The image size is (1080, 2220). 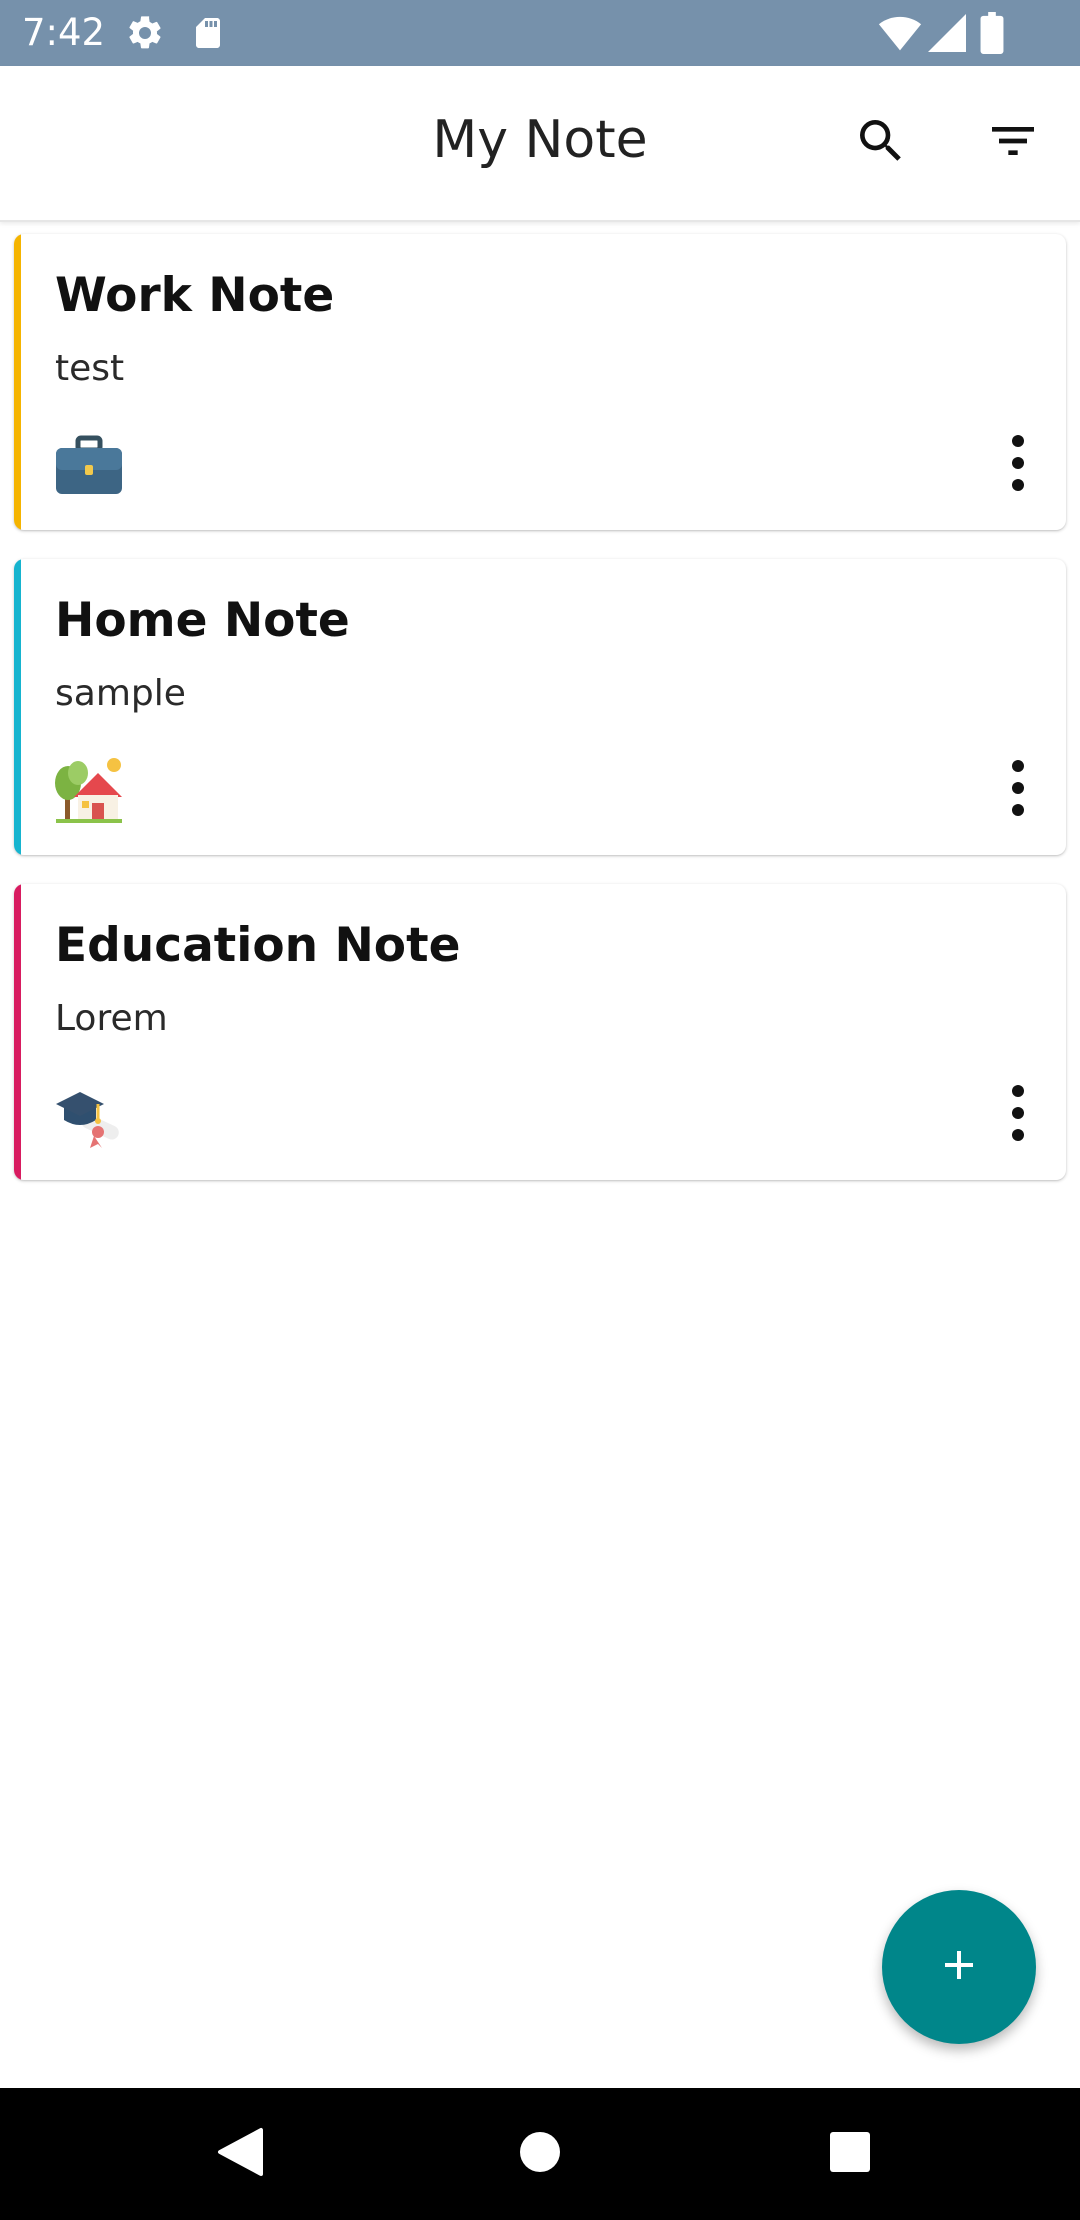 What do you see at coordinates (89, 465) in the screenshot?
I see `briefcase-icon` at bounding box center [89, 465].